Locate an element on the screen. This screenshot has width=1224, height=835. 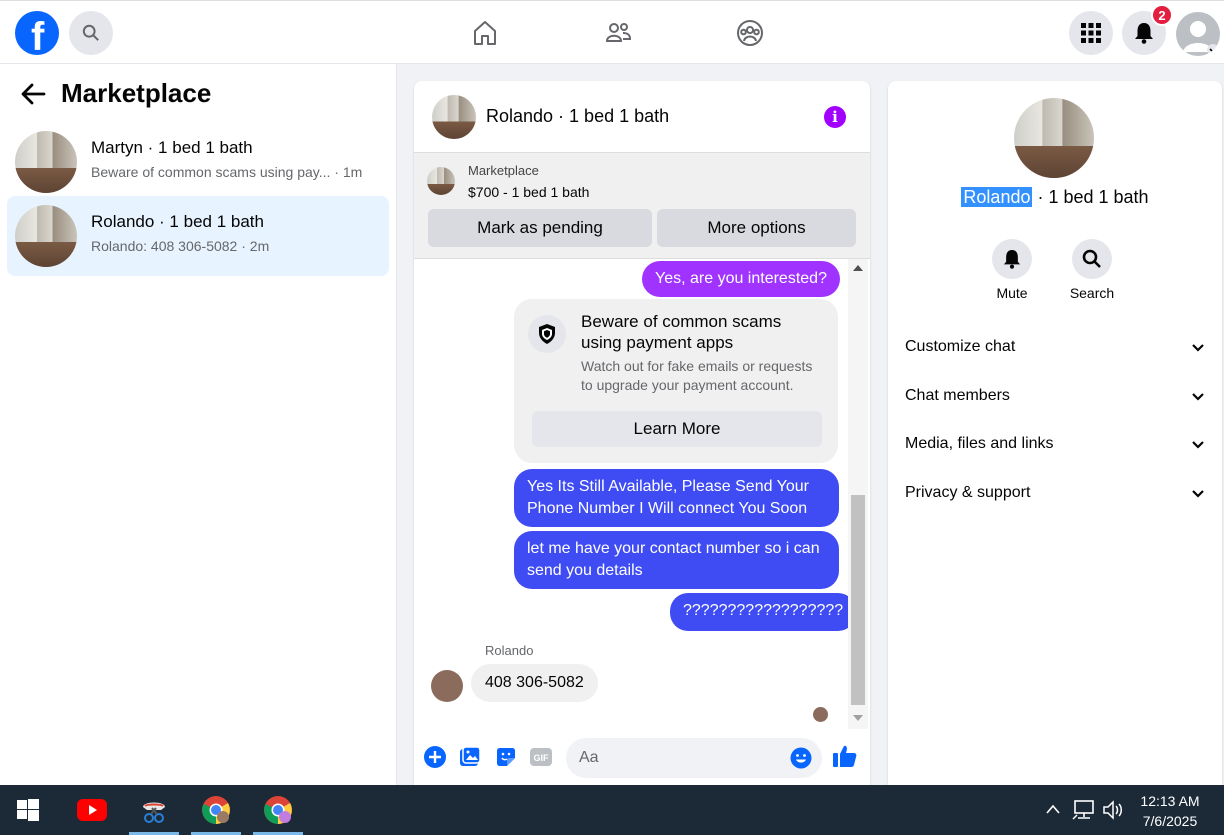
conversation-preview: Rolando: 408 306-5082 · 2m is located at coordinates (180, 246).